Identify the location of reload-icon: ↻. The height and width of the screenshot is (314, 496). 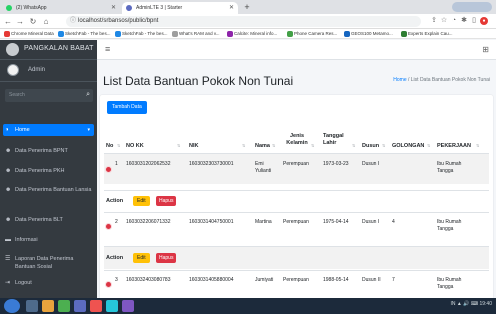
(33, 21).